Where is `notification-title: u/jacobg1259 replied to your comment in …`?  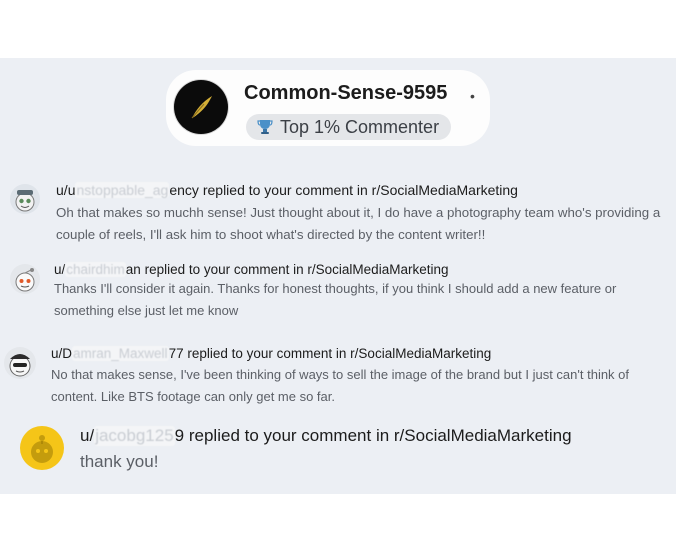
notification-title: u/jacobg1259 replied to your comment in … is located at coordinates (326, 436).